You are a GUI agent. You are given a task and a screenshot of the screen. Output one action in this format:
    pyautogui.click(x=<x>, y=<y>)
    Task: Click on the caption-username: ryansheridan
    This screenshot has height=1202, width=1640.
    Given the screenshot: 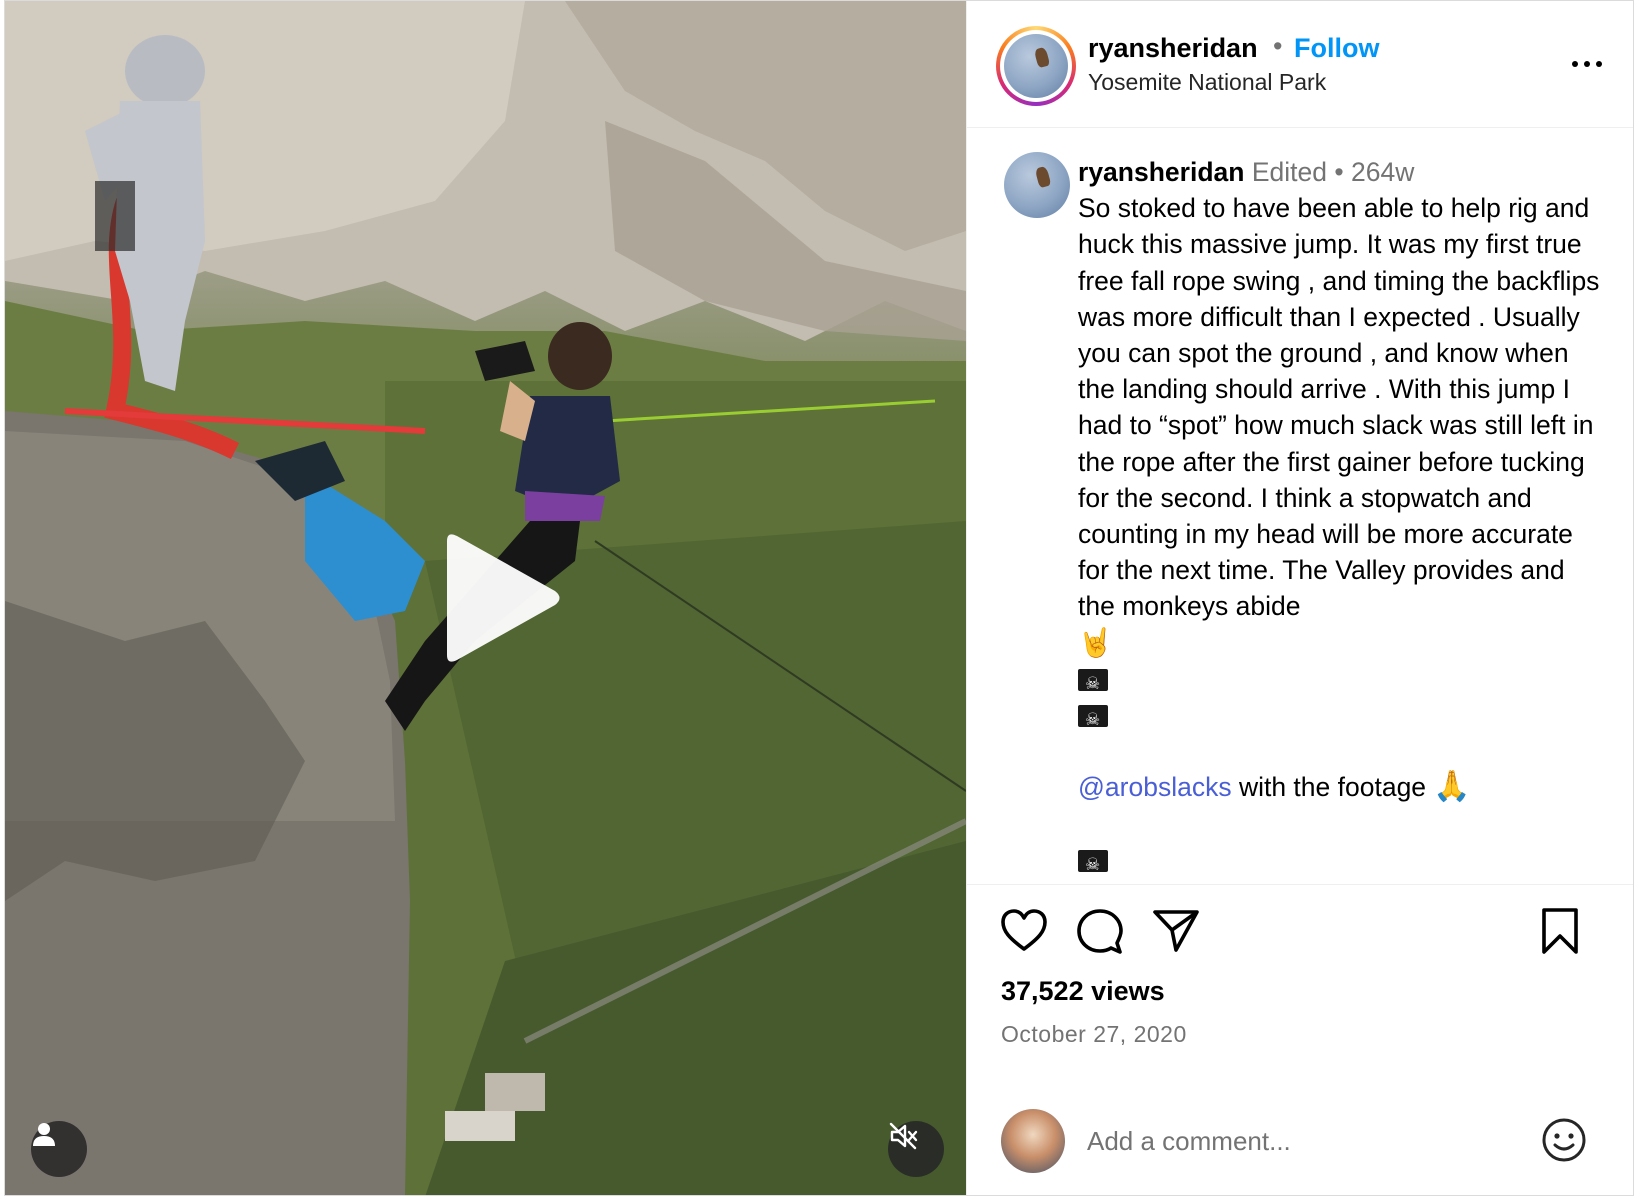 What is the action you would take?
    pyautogui.click(x=1161, y=172)
    